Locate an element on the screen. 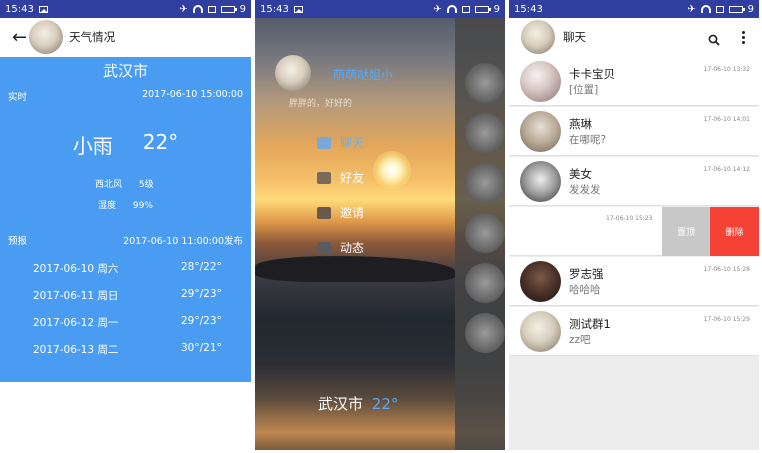 The width and height of the screenshot is (762, 453). menu-item-invite: 邀请 is located at coordinates (340, 212).